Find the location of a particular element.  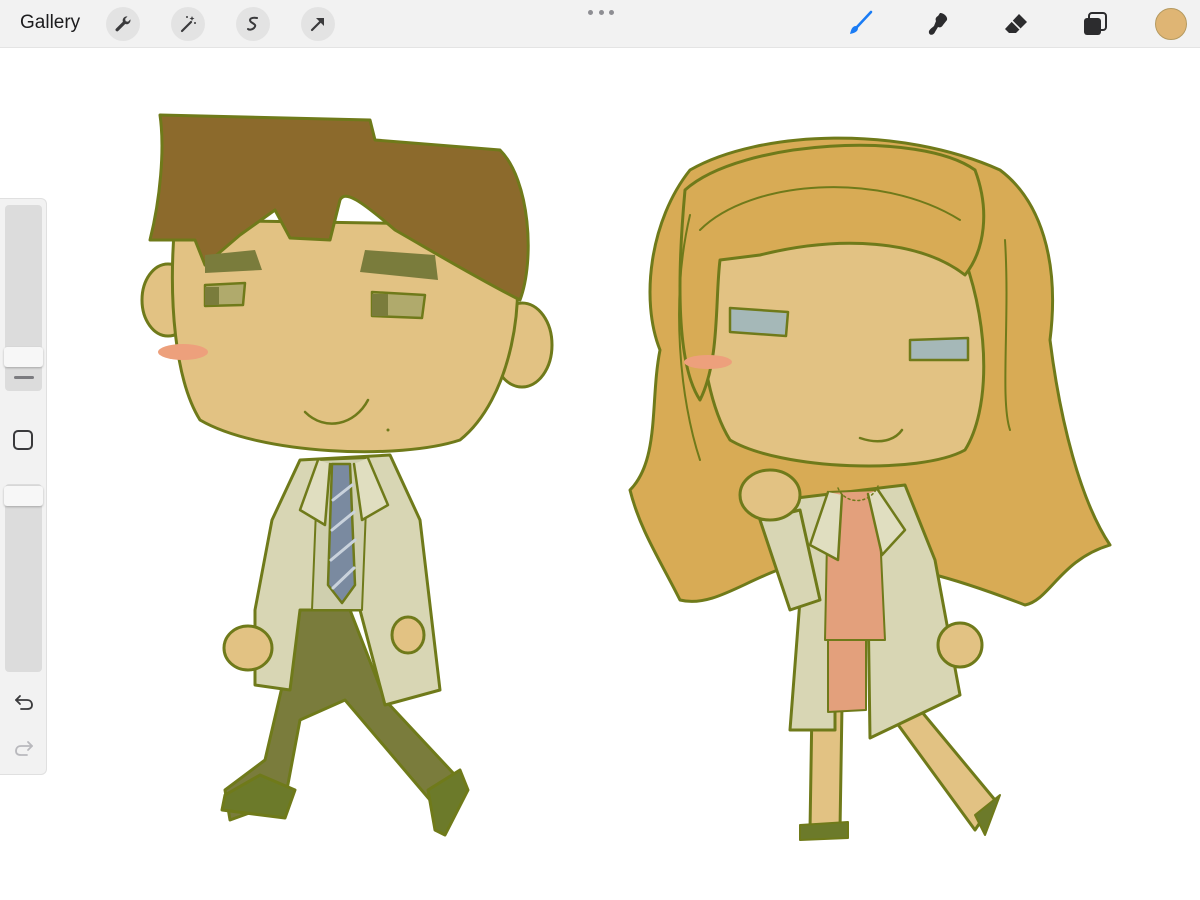

blush is located at coordinates (183, 352).